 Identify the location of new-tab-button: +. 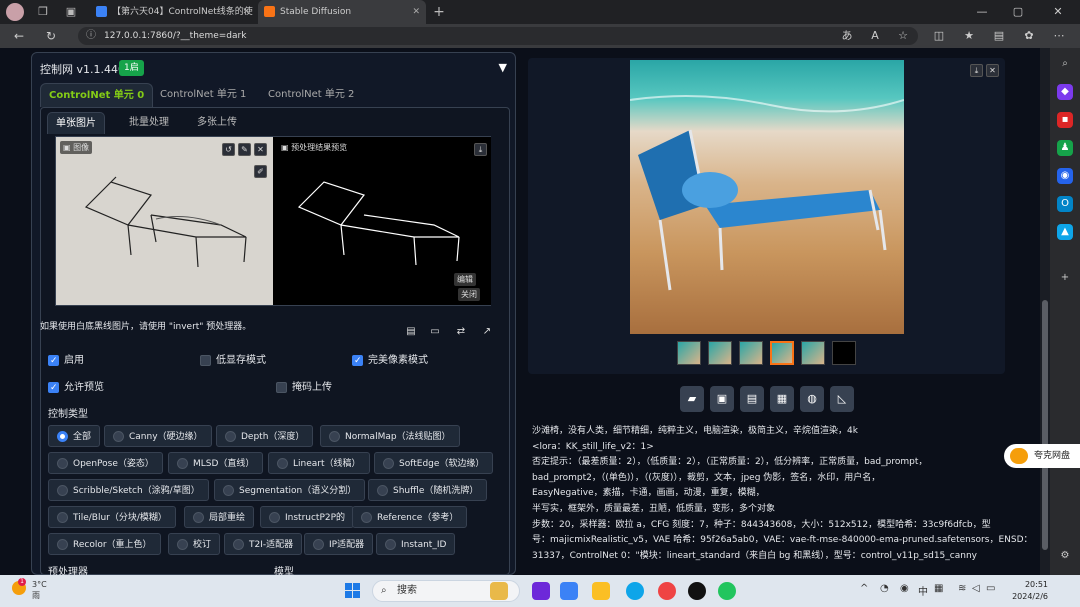
(439, 12).